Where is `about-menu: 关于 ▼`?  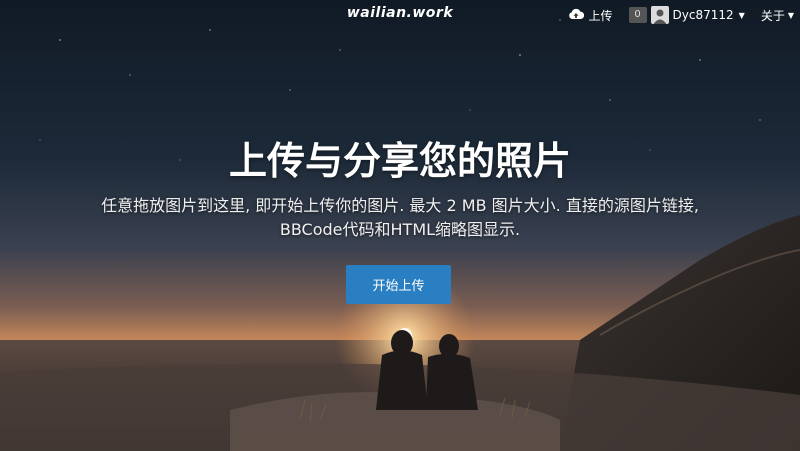 about-menu: 关于 ▼ is located at coordinates (777, 15).